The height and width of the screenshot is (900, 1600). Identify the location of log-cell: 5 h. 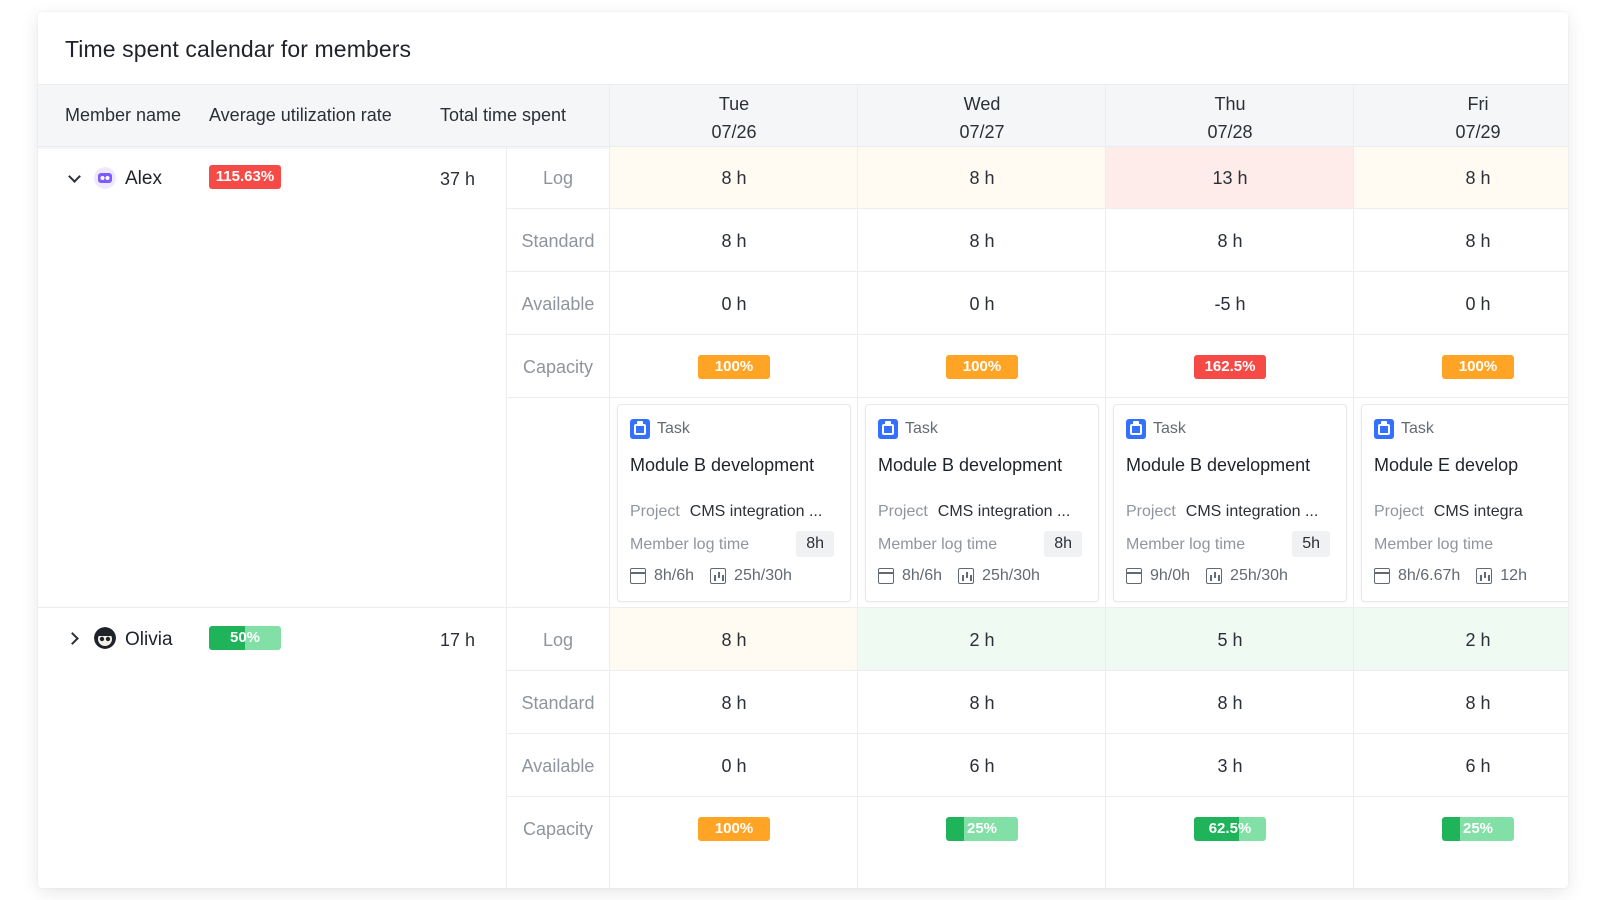
(1230, 639).